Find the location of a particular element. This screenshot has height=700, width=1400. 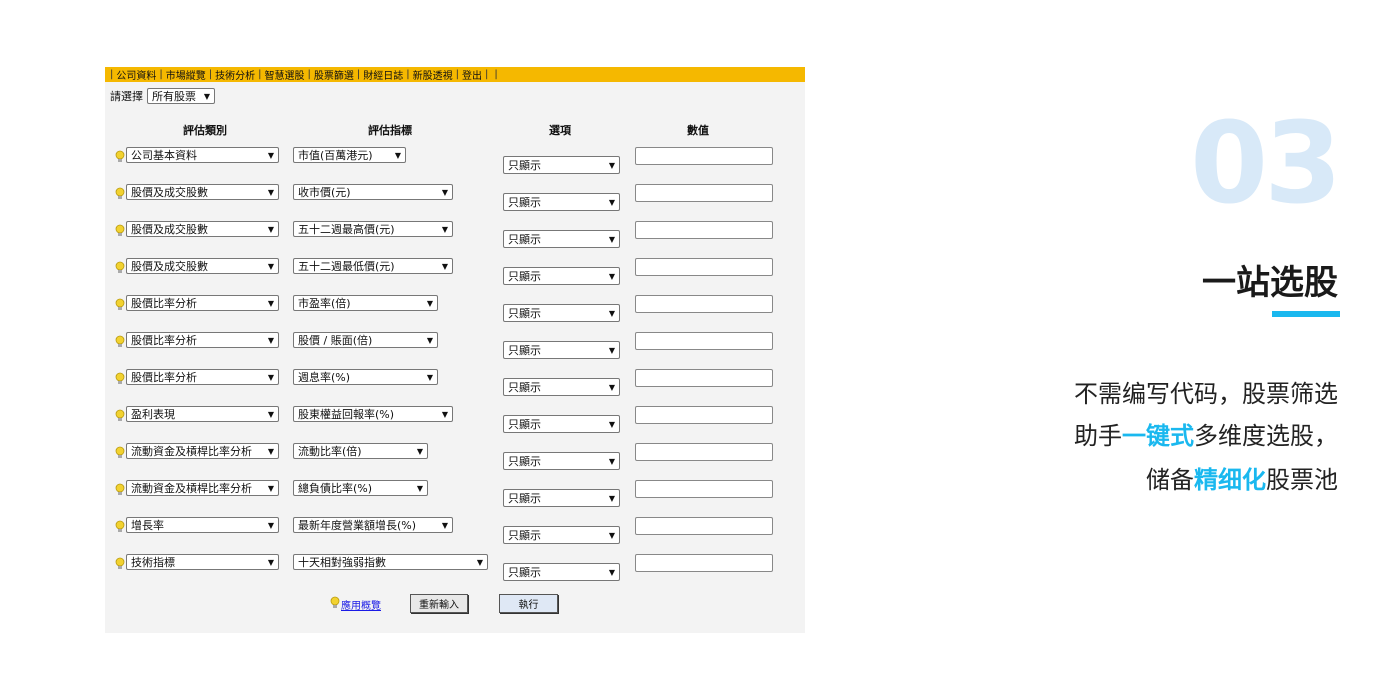

criteria-row: 公司基本資料 ▼ 市值(百萬港元) ▼ 只顯示 ▼ is located at coordinates (455, 160).